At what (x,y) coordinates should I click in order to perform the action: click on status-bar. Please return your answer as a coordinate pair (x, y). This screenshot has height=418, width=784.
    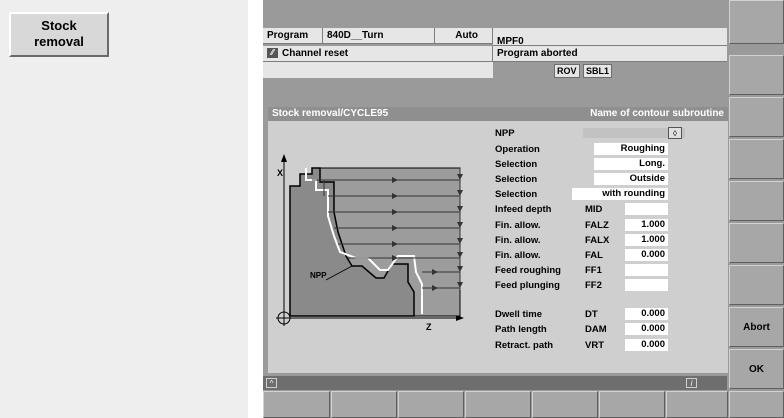
    Looking at the image, I should click on (495, 383).